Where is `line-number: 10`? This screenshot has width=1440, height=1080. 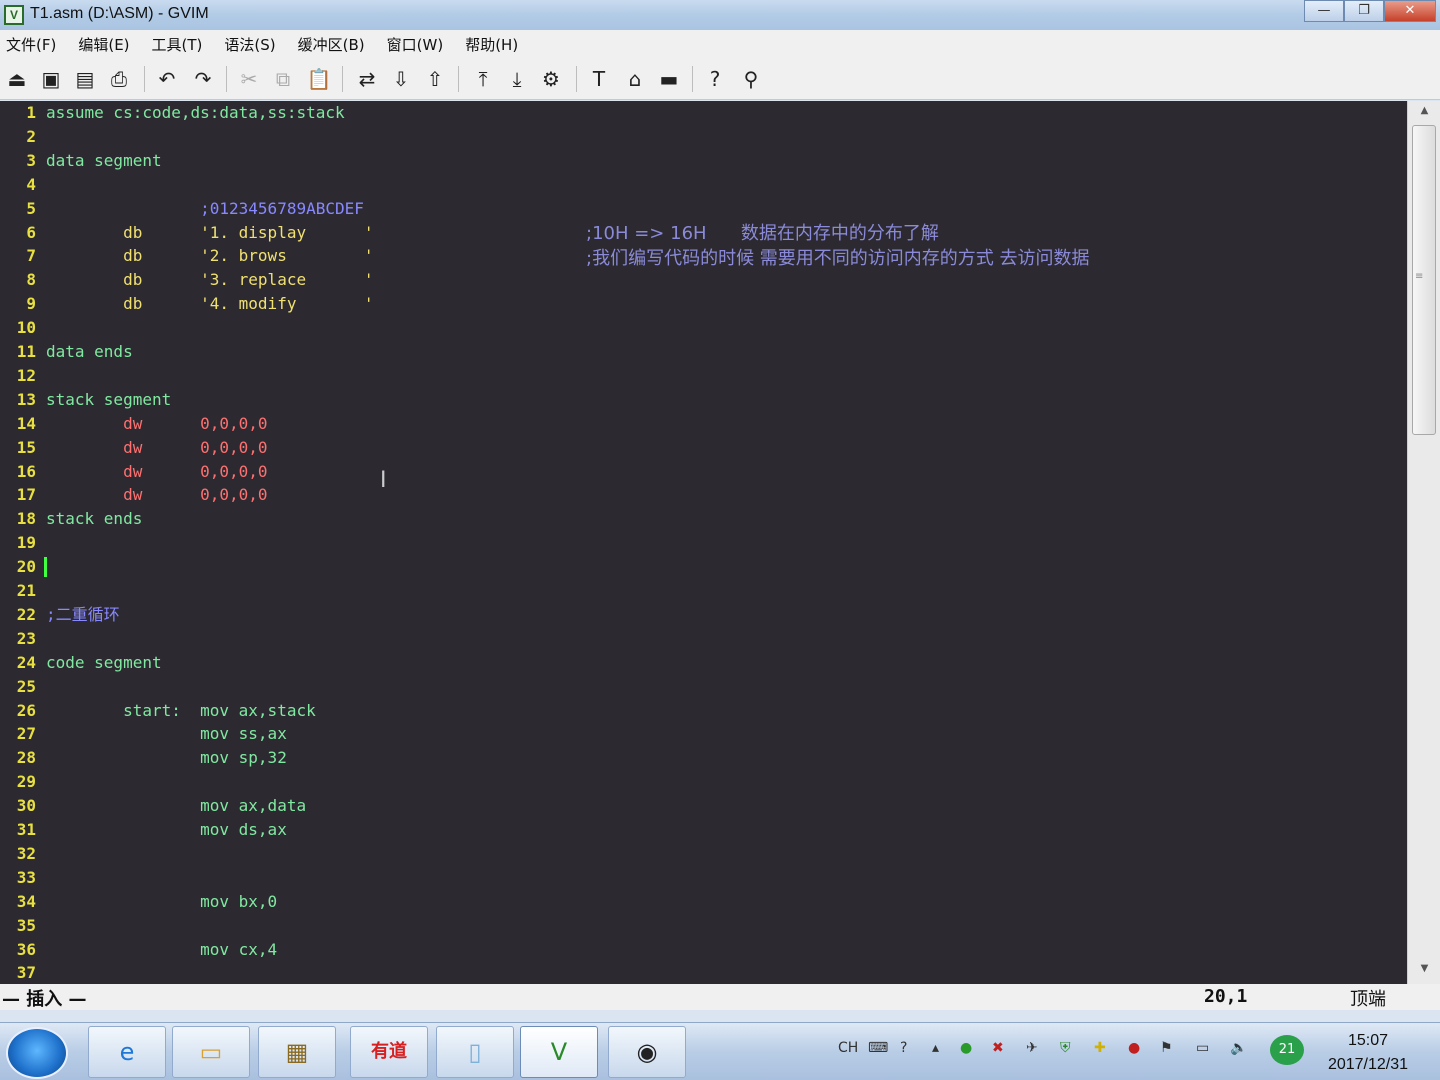 line-number: 10 is located at coordinates (26, 328).